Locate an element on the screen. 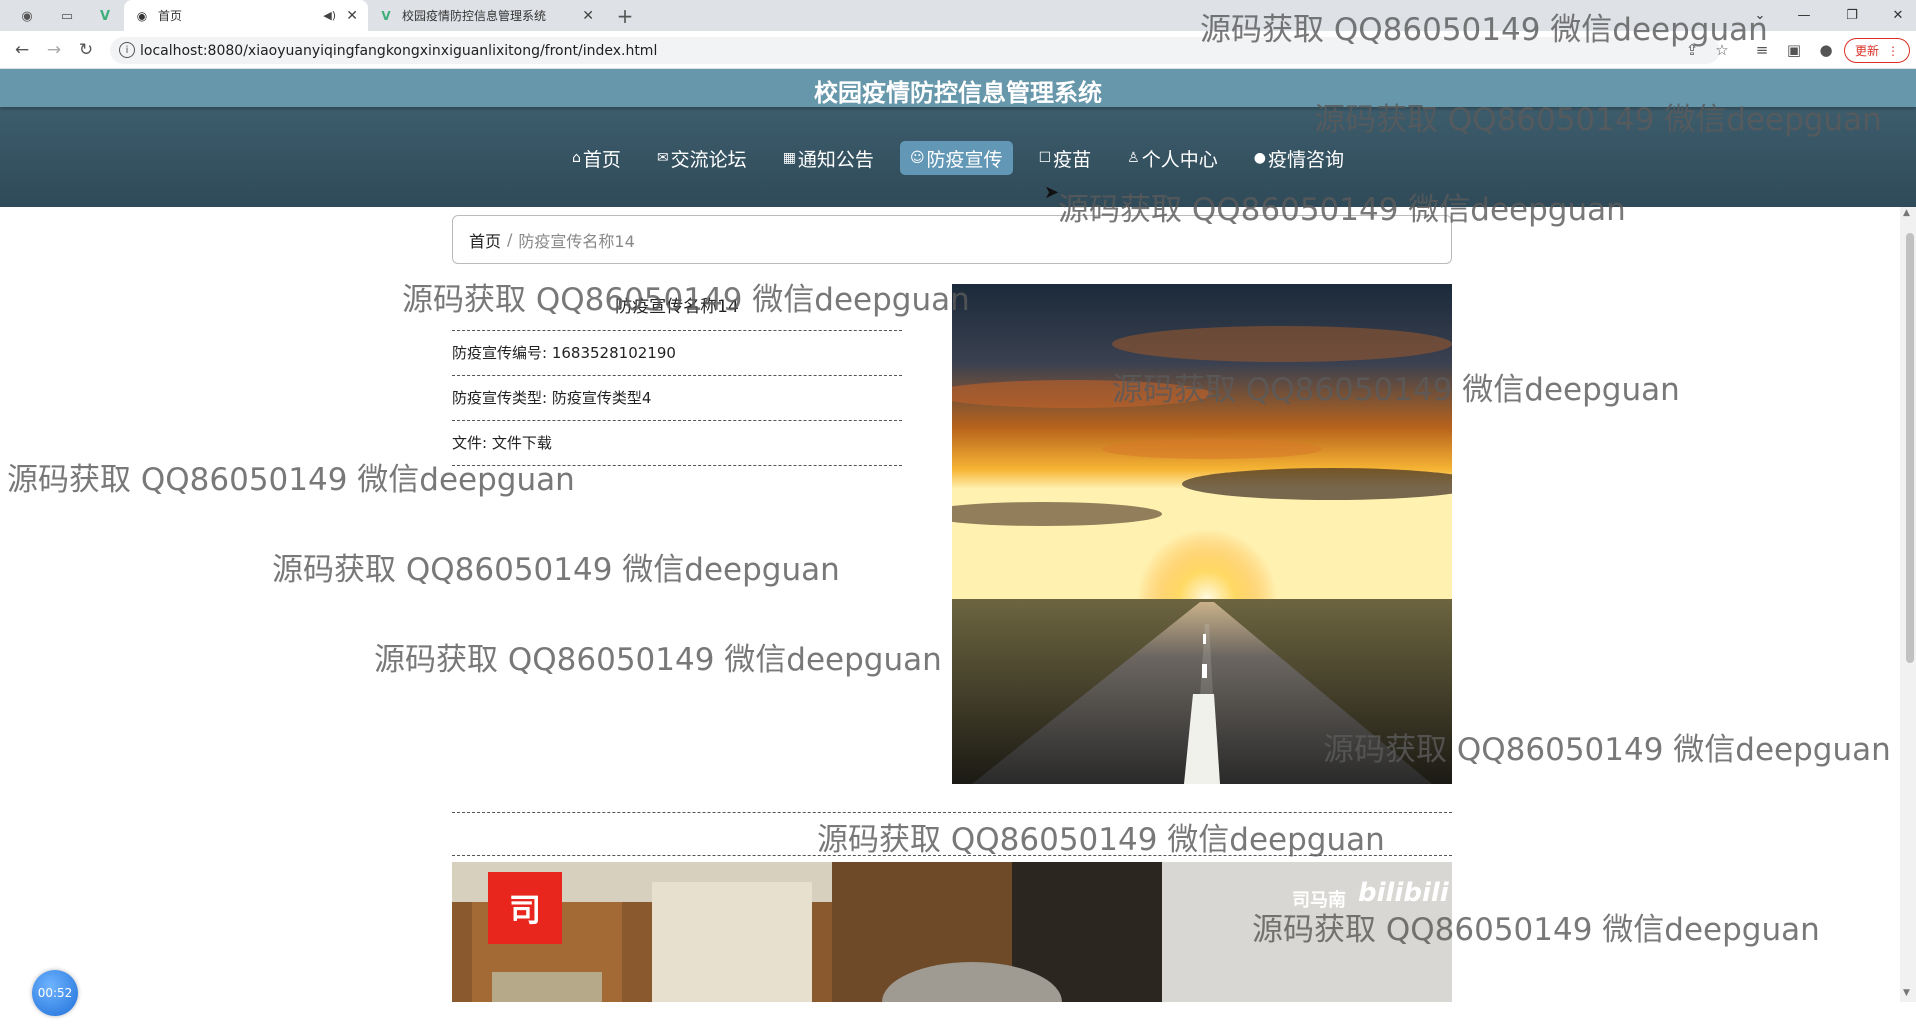 The image size is (1916, 1034). row-label: 防疫宣传编号: is located at coordinates (500, 353).